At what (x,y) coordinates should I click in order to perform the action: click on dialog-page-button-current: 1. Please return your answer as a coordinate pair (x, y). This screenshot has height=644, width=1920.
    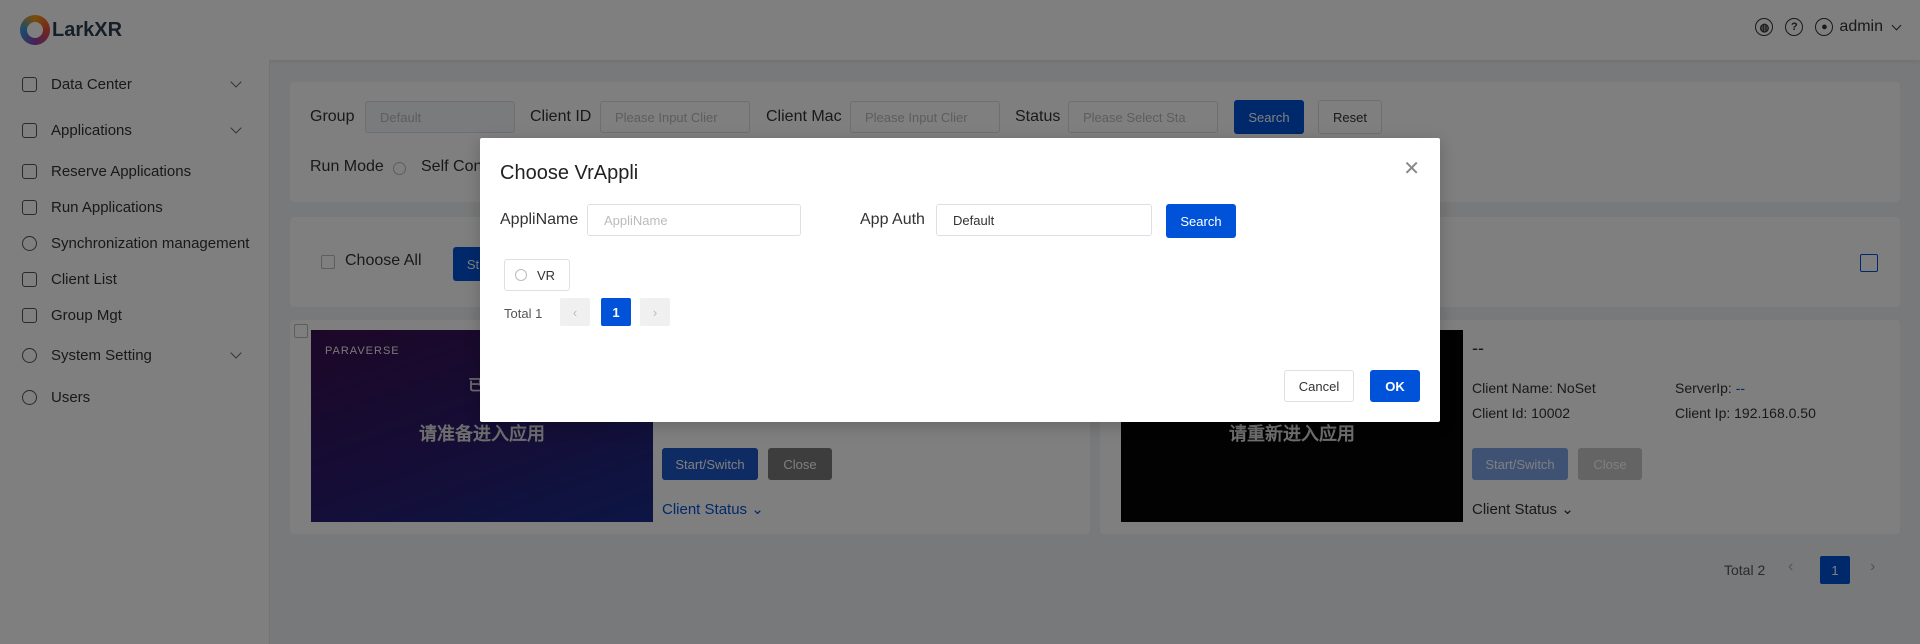
    Looking at the image, I should click on (616, 312).